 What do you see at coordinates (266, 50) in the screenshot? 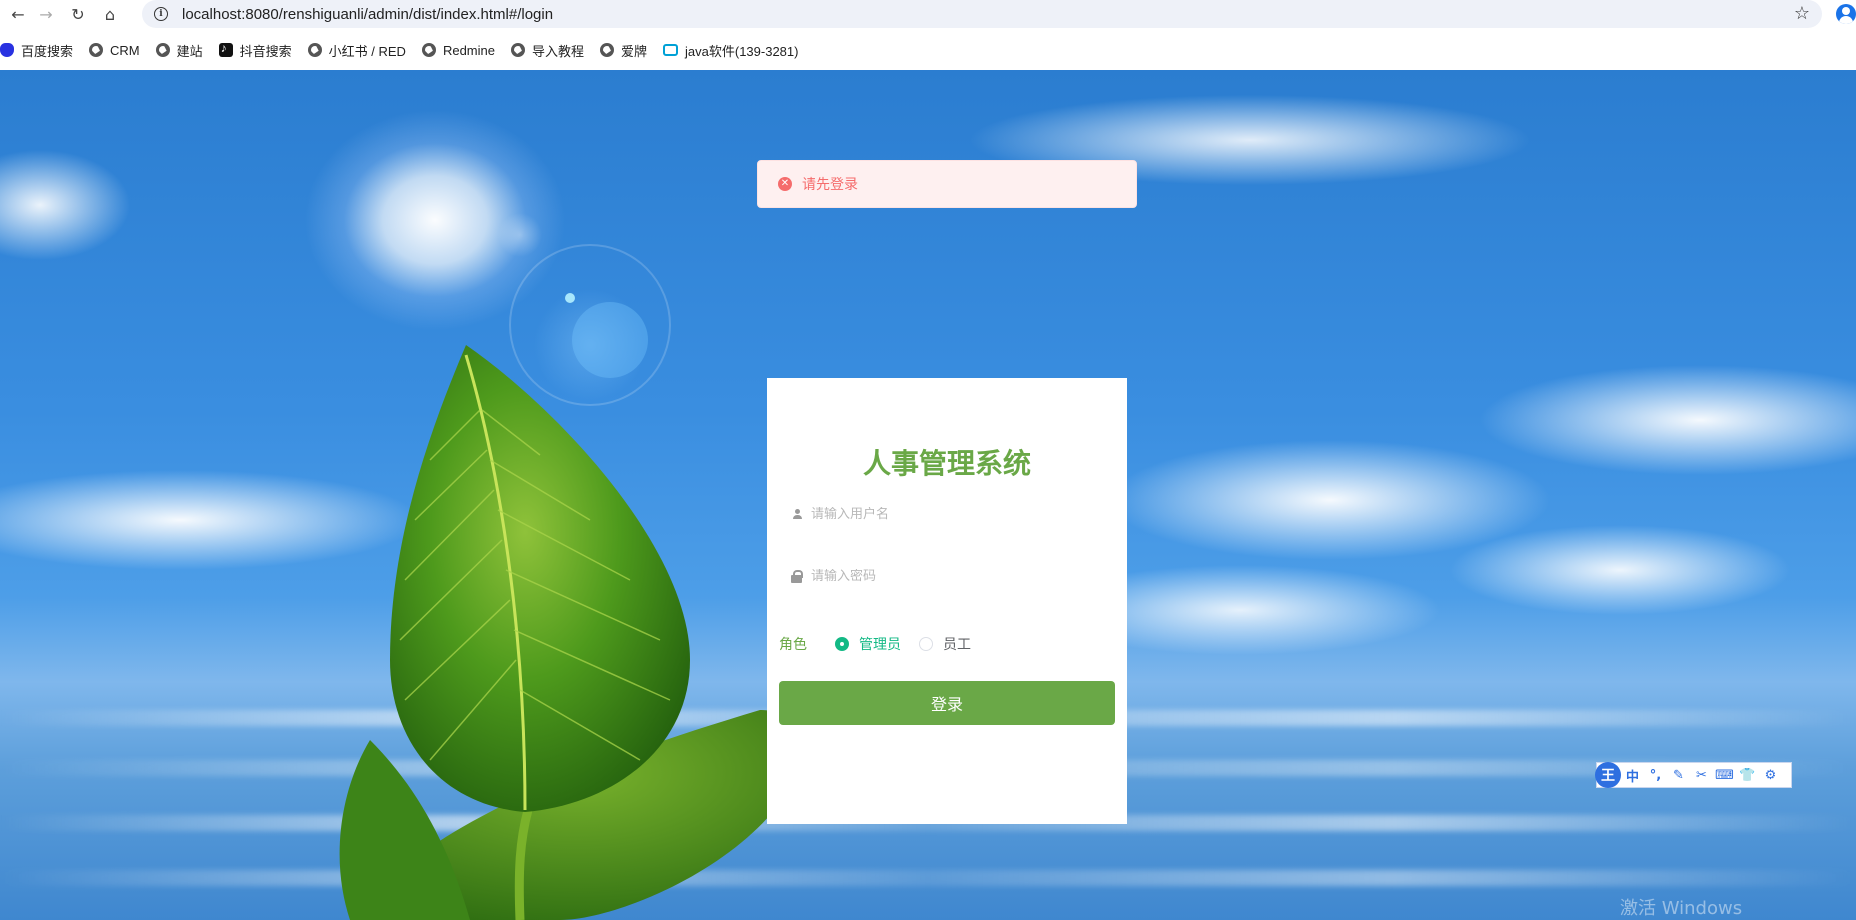
I see `bookmark-label: 抖音搜索` at bounding box center [266, 50].